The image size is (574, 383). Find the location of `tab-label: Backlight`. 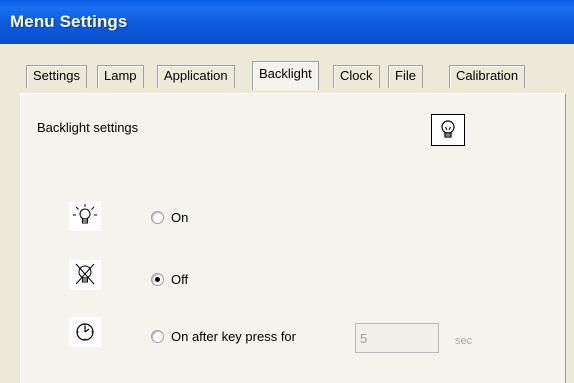

tab-label: Backlight is located at coordinates (285, 73).